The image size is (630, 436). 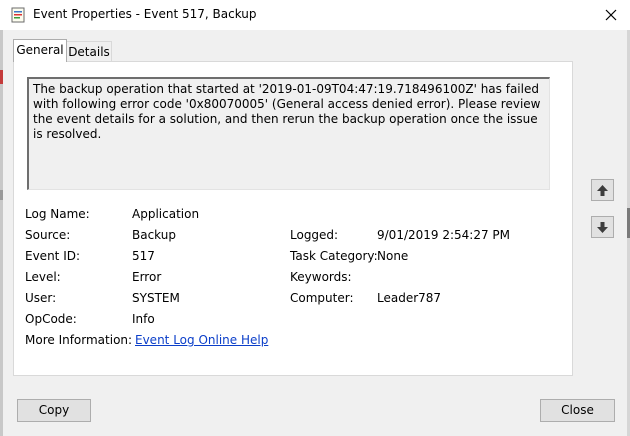 I want to click on level-value: Error, so click(x=147, y=277).